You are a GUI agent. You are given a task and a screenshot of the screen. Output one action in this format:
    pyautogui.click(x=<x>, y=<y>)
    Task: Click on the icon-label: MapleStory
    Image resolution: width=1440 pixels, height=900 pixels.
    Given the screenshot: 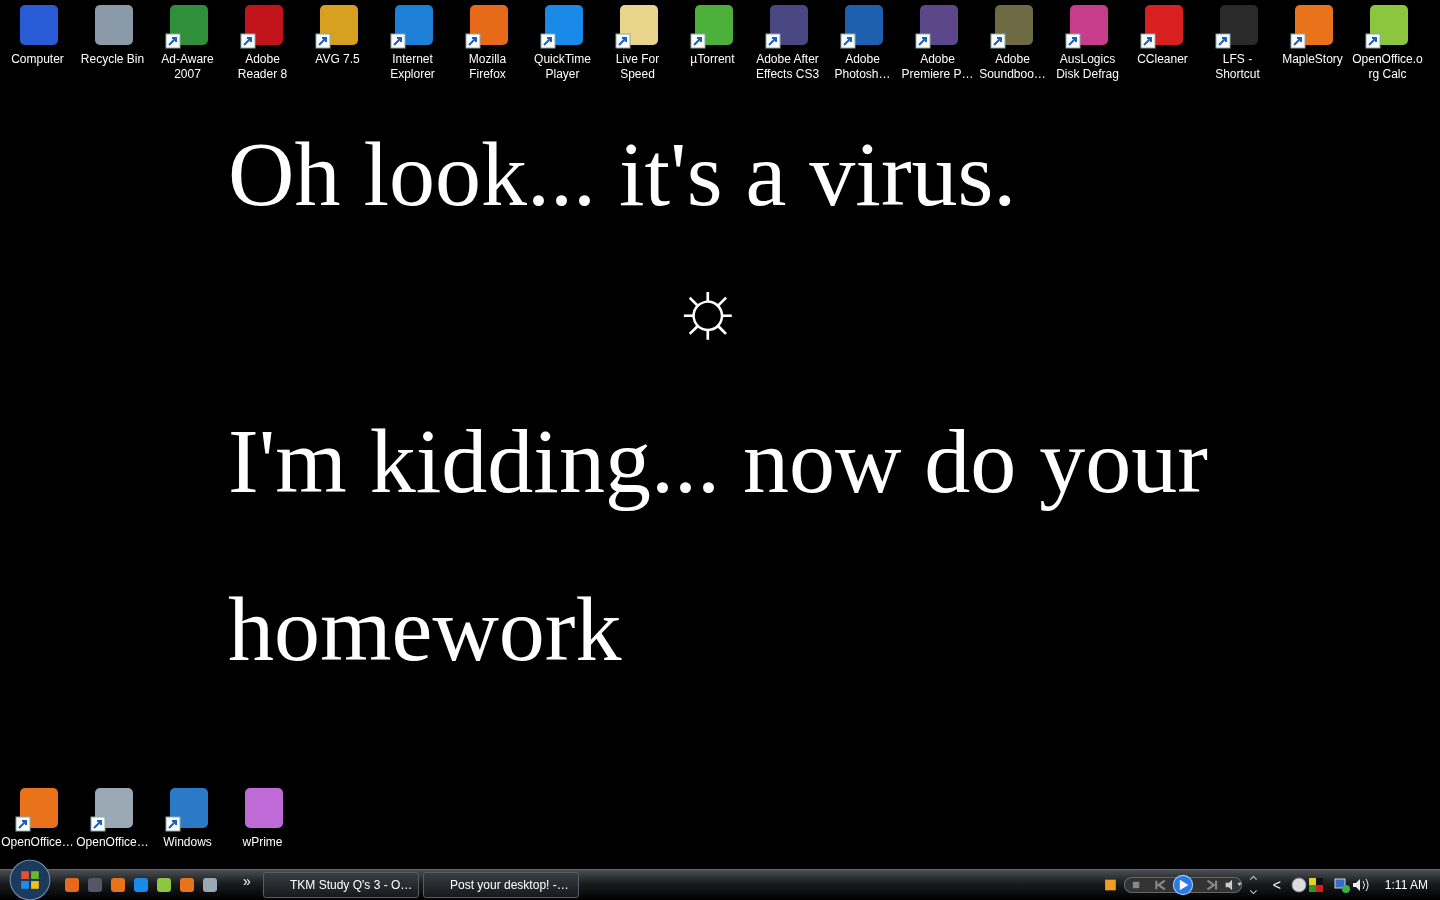 What is the action you would take?
    pyautogui.click(x=1312, y=59)
    